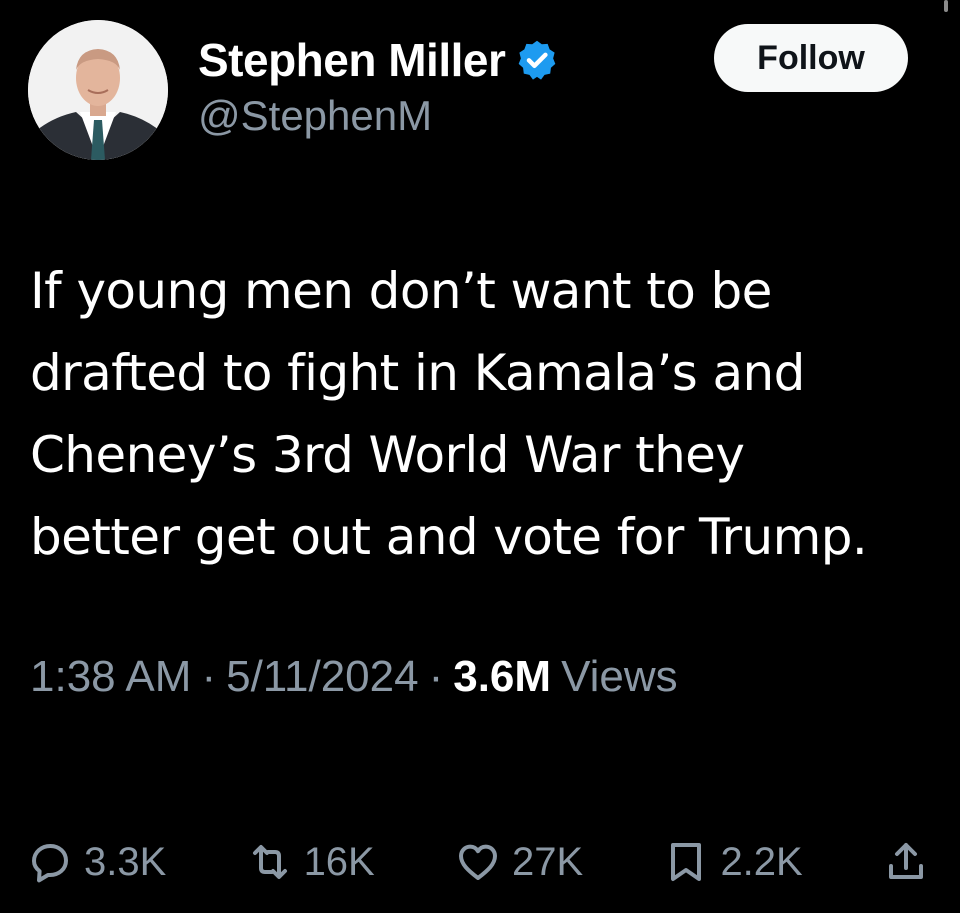 This screenshot has width=960, height=913. What do you see at coordinates (619, 676) in the screenshot?
I see `views-label: Views` at bounding box center [619, 676].